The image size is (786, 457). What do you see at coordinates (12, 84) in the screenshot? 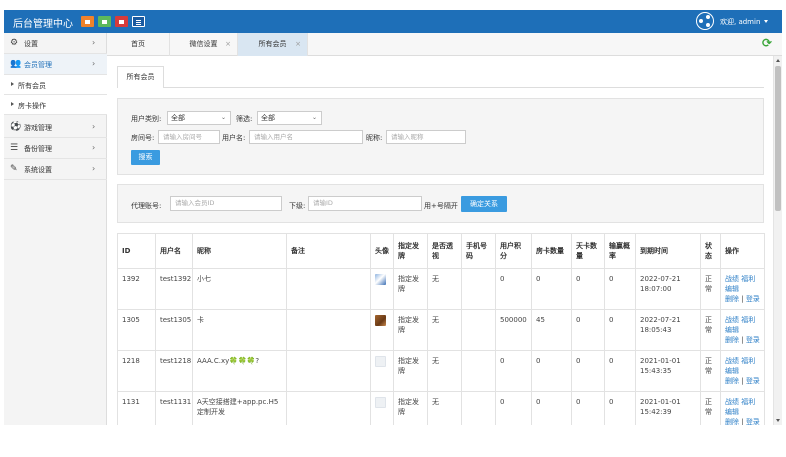
I see `caret-right-icon` at bounding box center [12, 84].